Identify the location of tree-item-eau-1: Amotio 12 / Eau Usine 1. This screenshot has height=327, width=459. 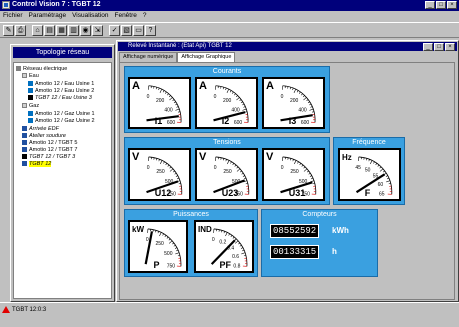
(61, 84).